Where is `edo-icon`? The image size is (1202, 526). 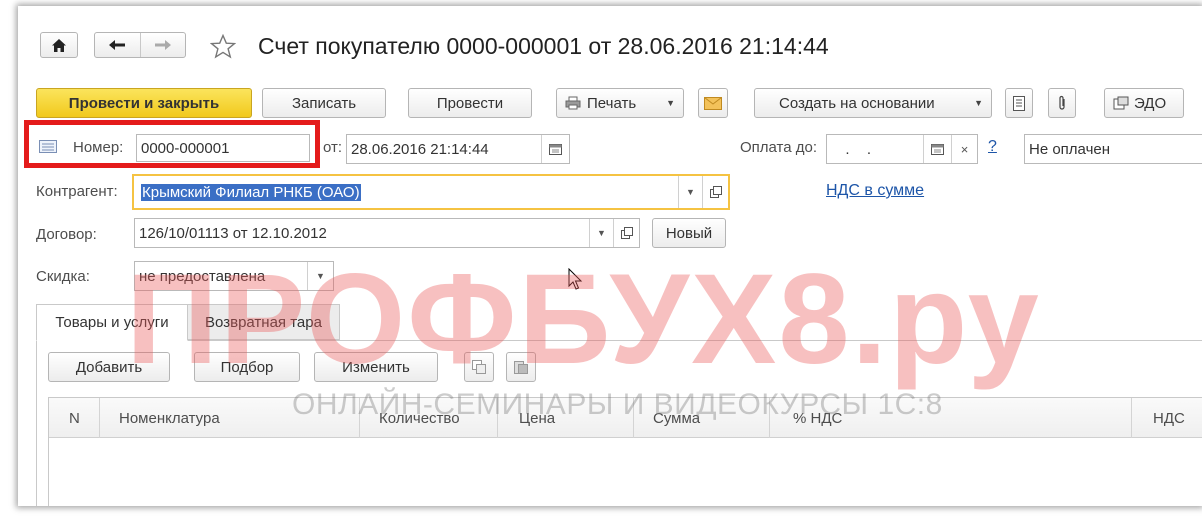 edo-icon is located at coordinates (1121, 103).